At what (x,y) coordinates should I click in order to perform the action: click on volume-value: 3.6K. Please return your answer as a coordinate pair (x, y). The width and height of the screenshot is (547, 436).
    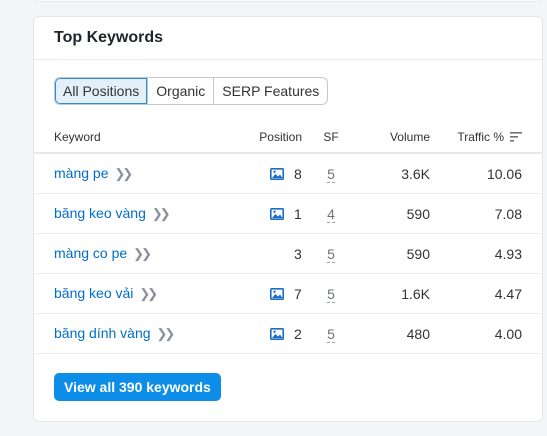
    Looking at the image, I should click on (395, 173).